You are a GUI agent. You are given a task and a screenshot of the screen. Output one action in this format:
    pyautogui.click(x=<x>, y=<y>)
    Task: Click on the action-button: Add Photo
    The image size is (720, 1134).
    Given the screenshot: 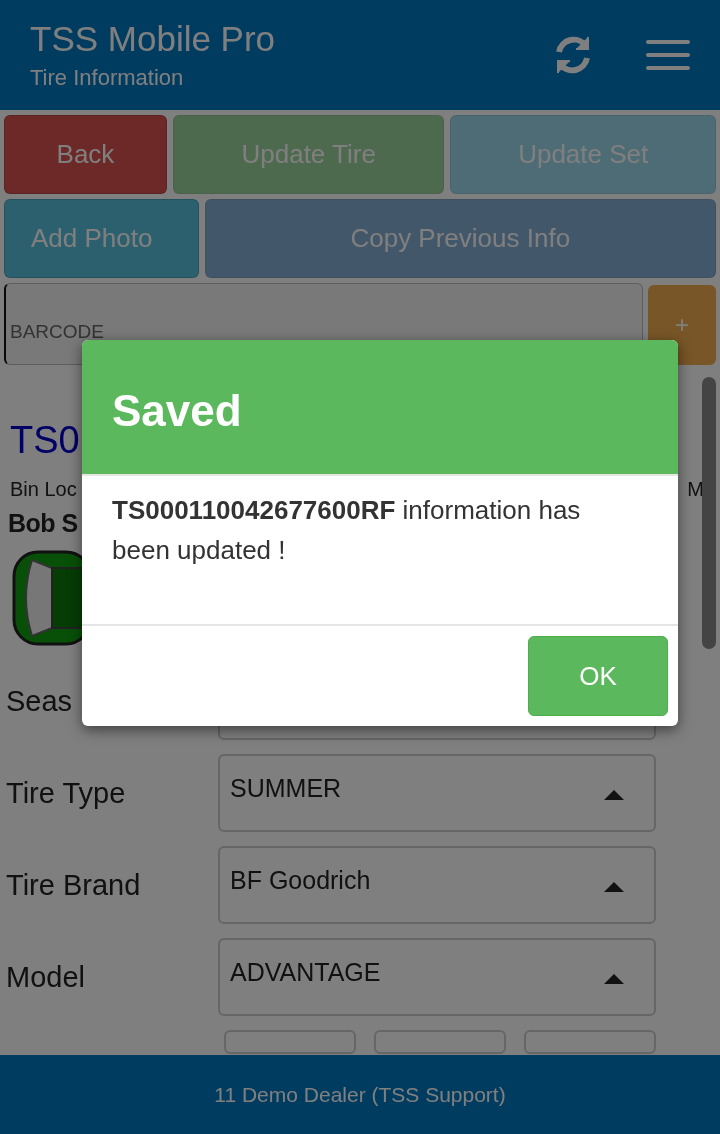 What is the action you would take?
    pyautogui.click(x=101, y=238)
    